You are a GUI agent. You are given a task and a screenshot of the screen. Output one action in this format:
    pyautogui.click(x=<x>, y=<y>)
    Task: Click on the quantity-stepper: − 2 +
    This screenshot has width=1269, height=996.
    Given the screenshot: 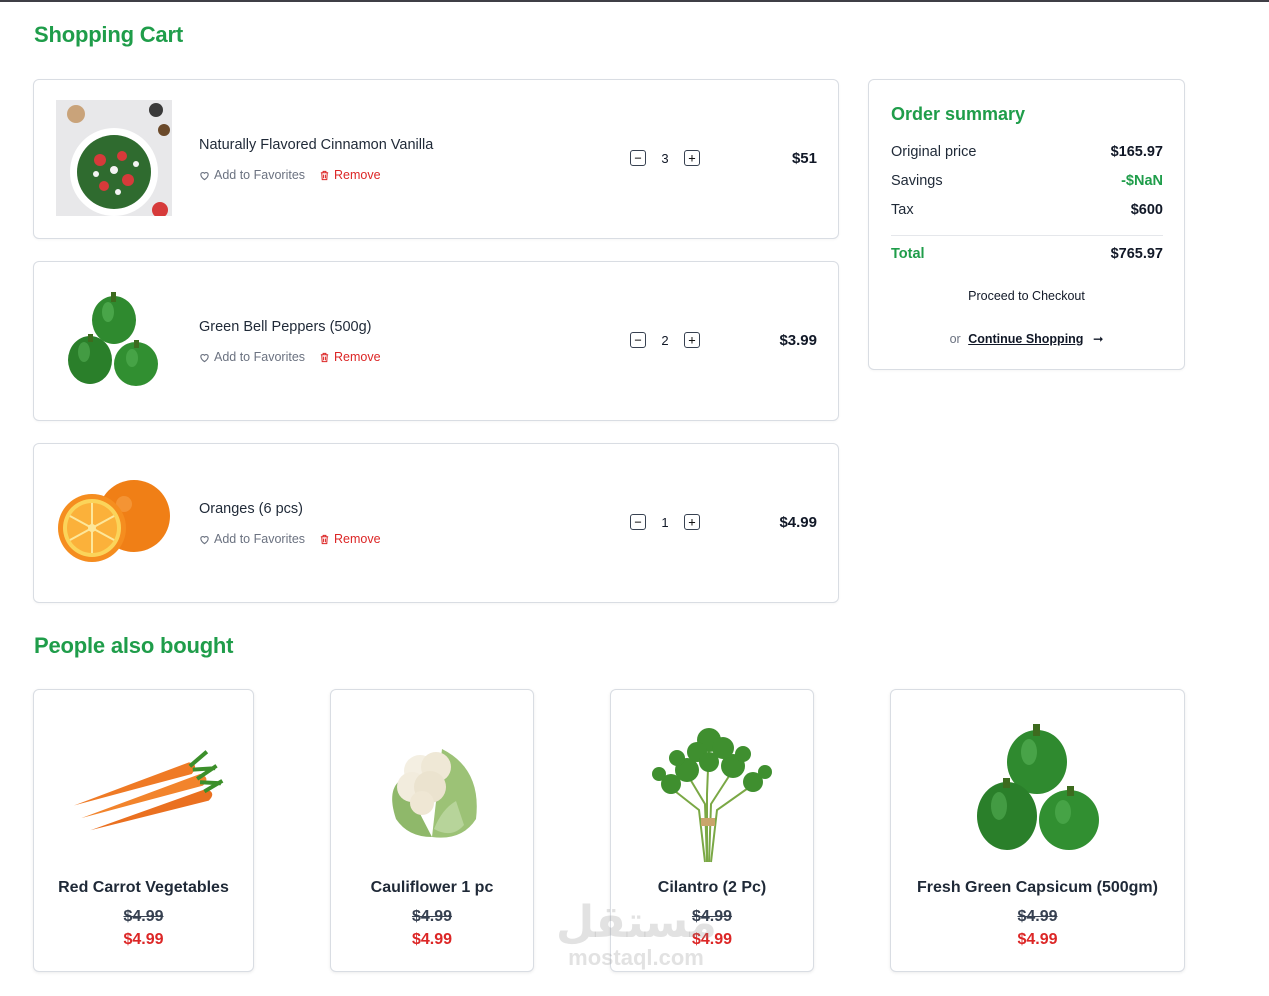 What is the action you would take?
    pyautogui.click(x=665, y=340)
    